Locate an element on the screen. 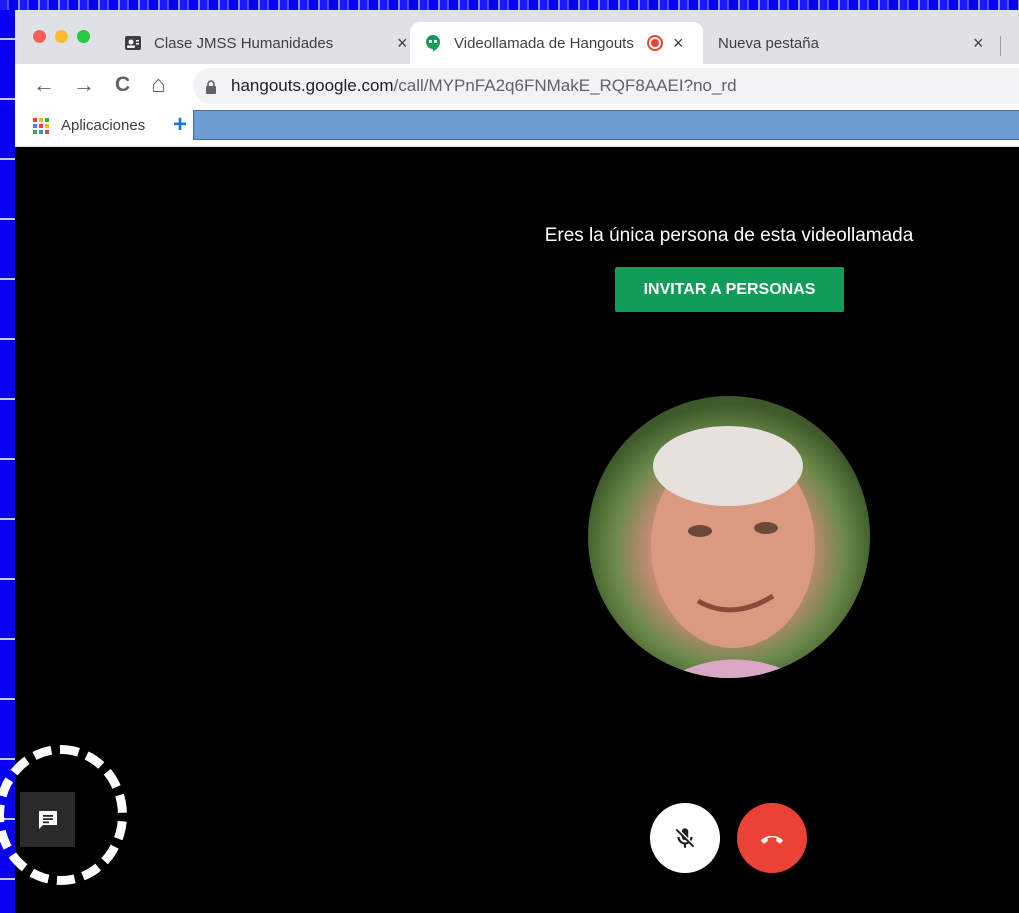 The image size is (1019, 913). chat-button is located at coordinates (47, 819).